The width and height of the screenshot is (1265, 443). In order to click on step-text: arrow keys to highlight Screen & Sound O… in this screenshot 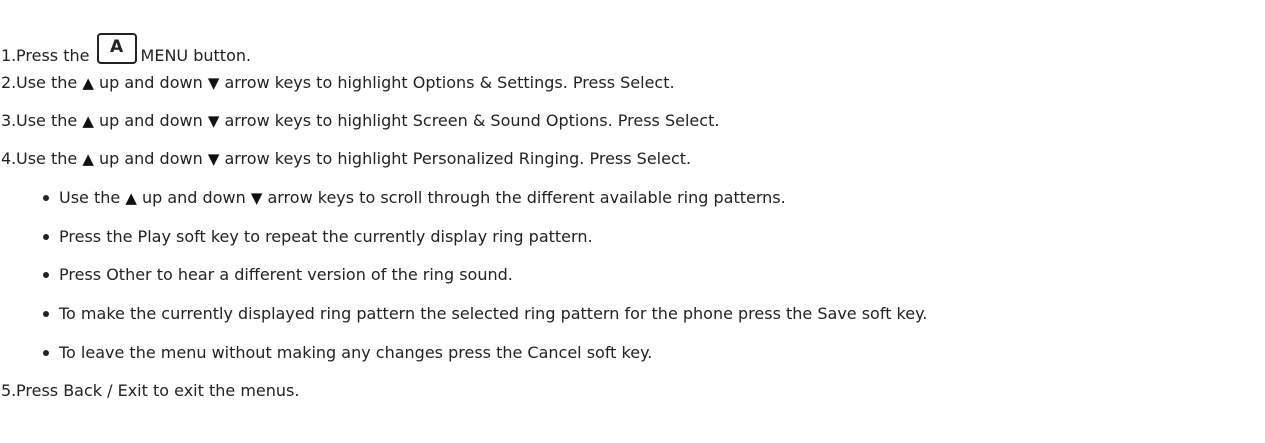, I will do `click(472, 120)`.